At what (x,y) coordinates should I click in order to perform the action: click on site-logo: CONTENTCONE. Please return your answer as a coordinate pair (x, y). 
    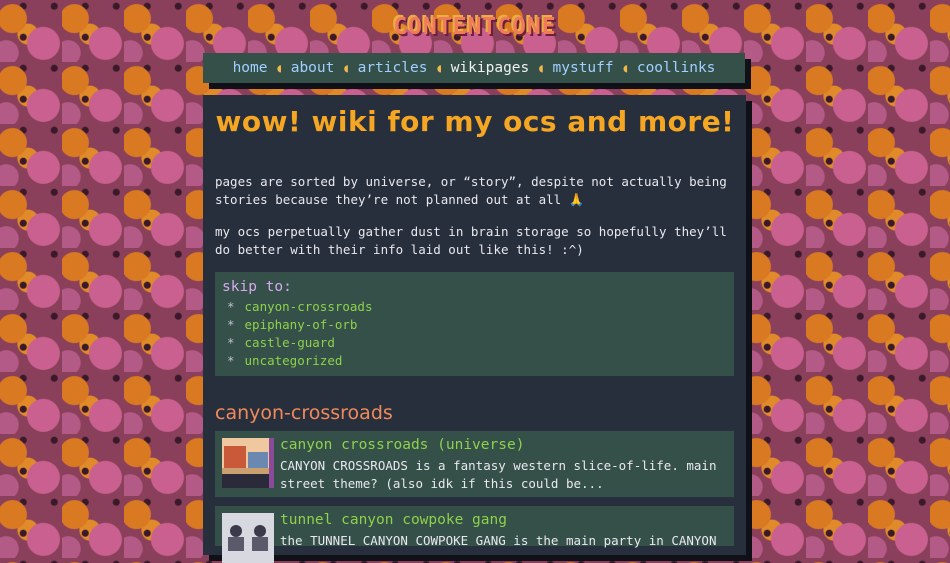
    Looking at the image, I should click on (475, 27).